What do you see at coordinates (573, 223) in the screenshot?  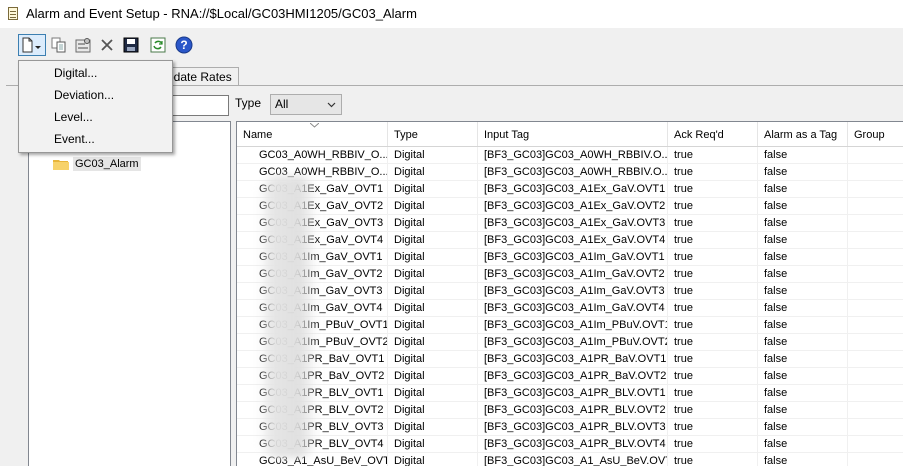 I see `cell-input-tag: [BF3_GC03]GC03_A1Ex_GaV.OVT3` at bounding box center [573, 223].